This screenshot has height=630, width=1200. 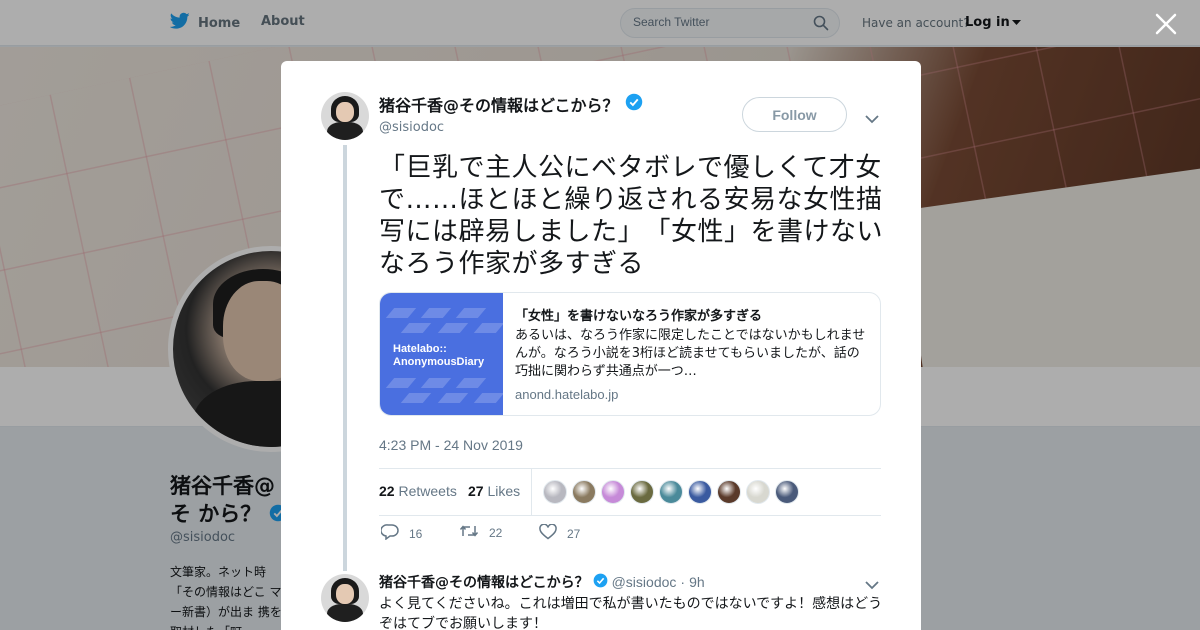 I want to click on reply-count: 16, so click(x=416, y=533).